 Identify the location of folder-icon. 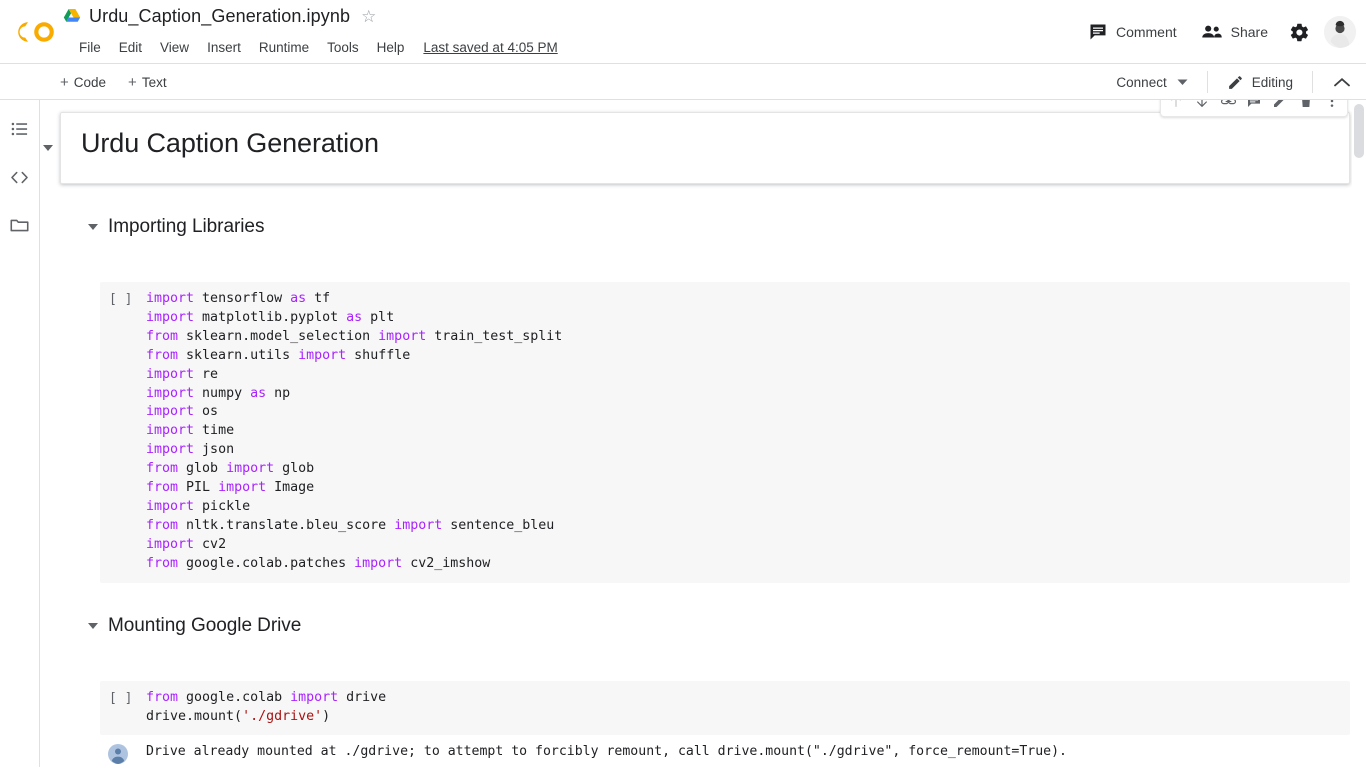
(19, 225).